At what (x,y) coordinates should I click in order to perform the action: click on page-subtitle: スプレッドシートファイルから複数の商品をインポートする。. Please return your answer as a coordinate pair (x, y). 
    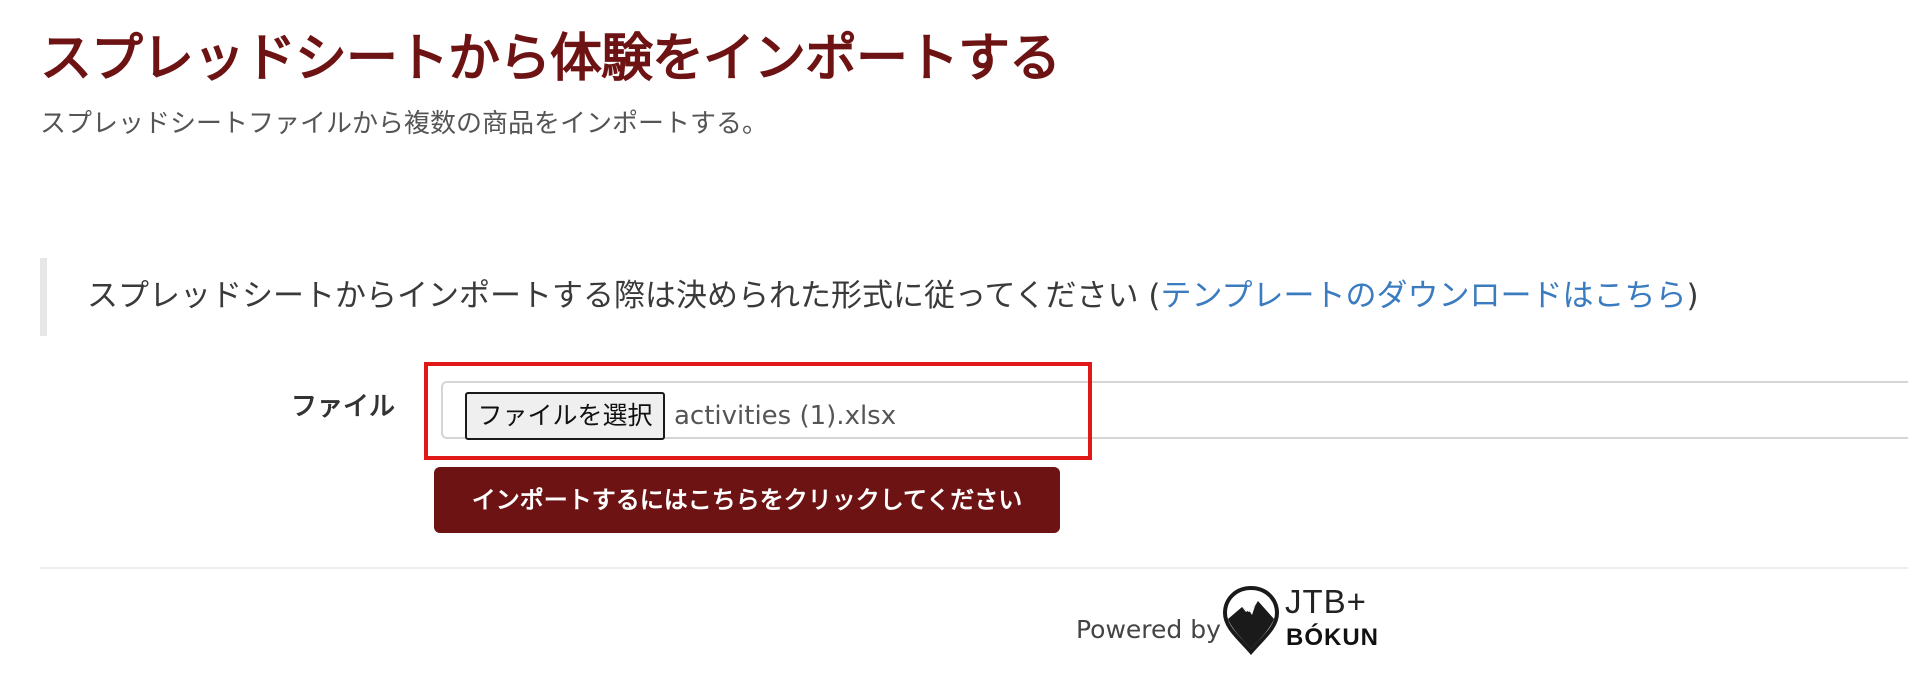
    Looking at the image, I should click on (404, 124).